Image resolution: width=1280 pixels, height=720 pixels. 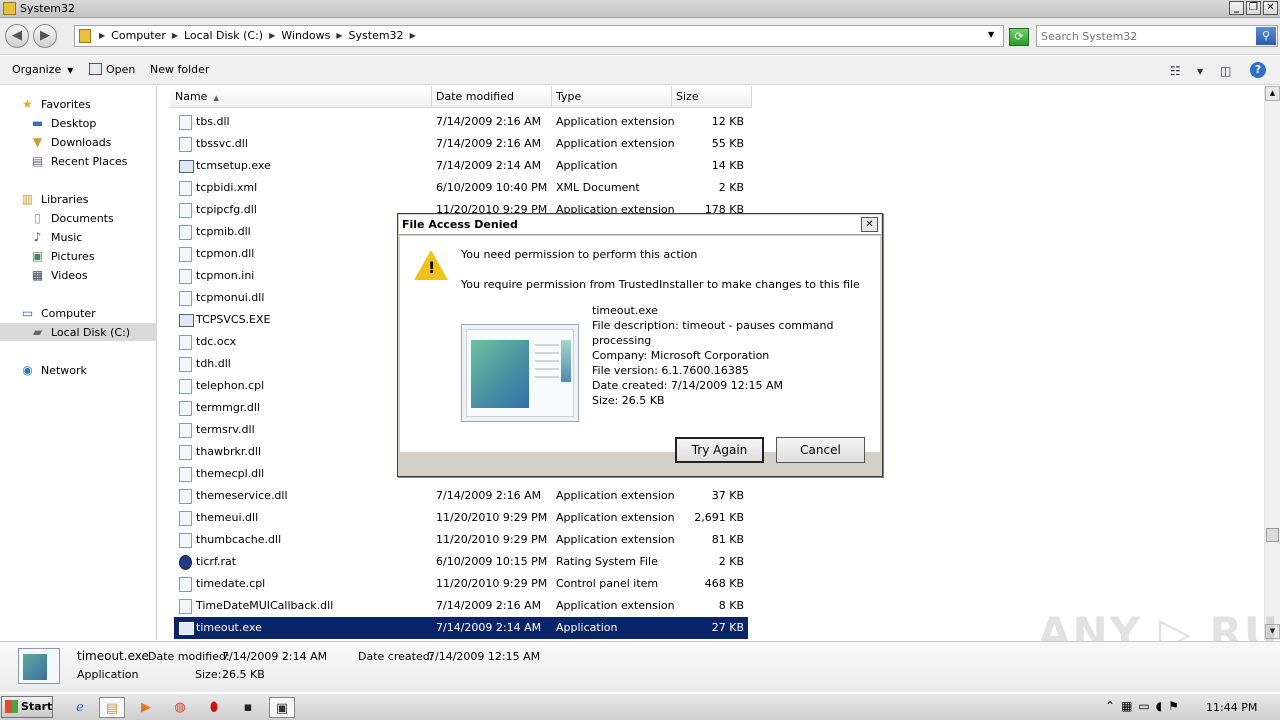 I want to click on close-button: ✕, so click(x=1270, y=8).